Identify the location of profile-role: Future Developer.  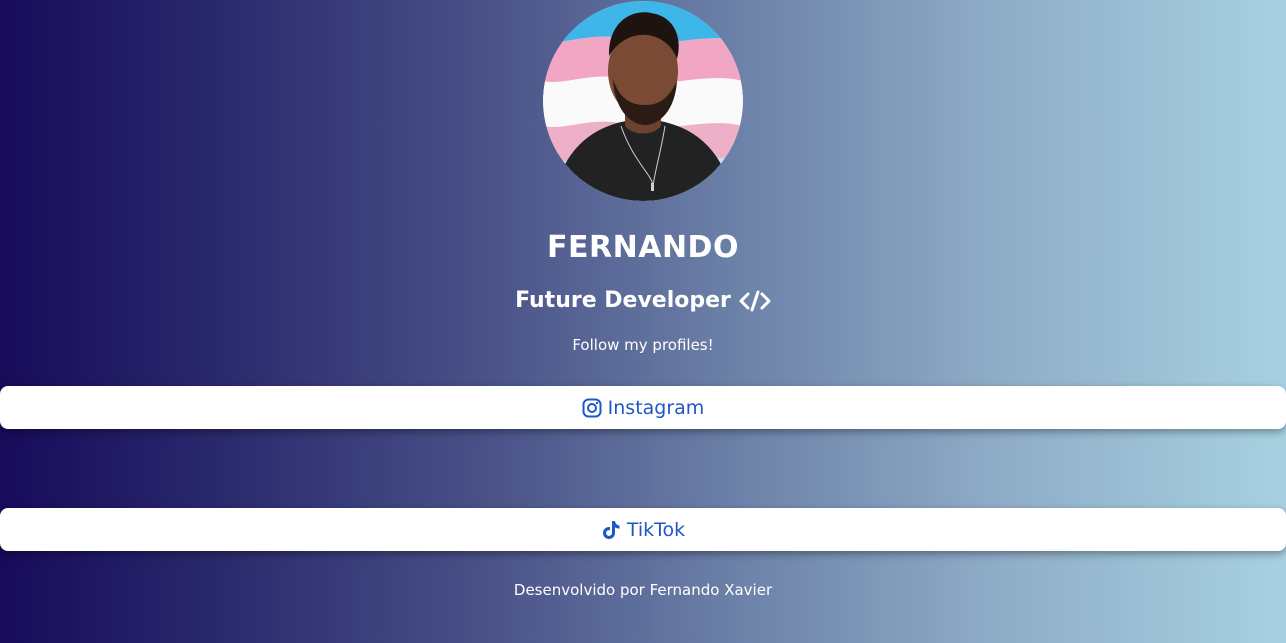
(643, 300).